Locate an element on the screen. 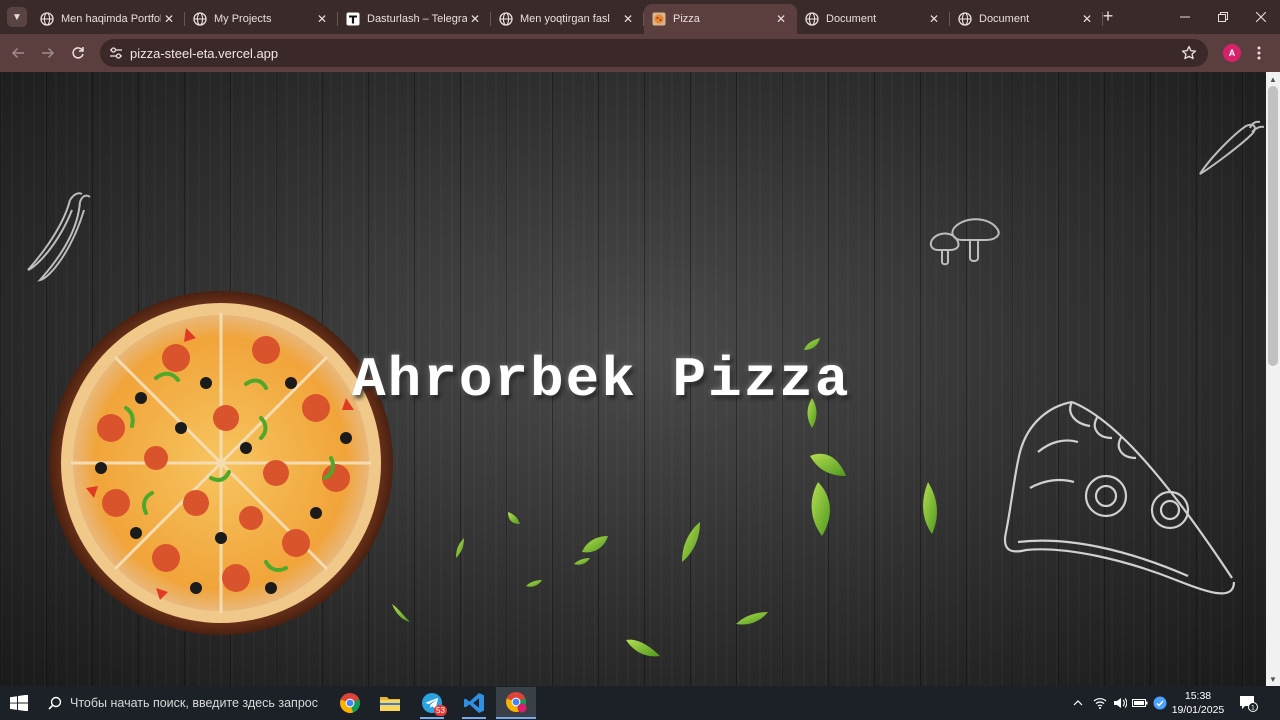  pizza-image is located at coordinates (221, 463).